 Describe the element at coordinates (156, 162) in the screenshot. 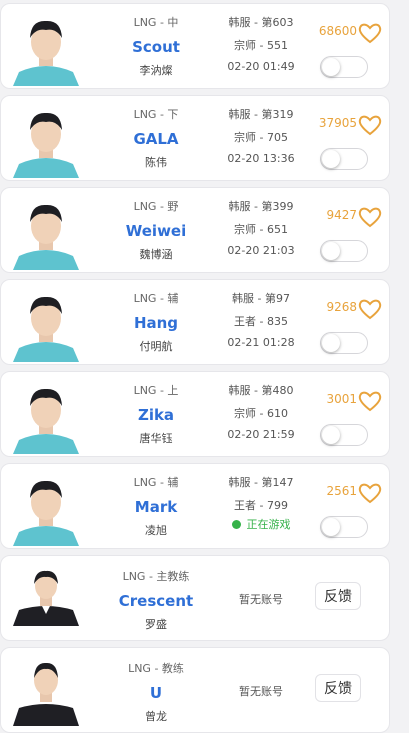

I see `real-name: 陈伟` at that location.